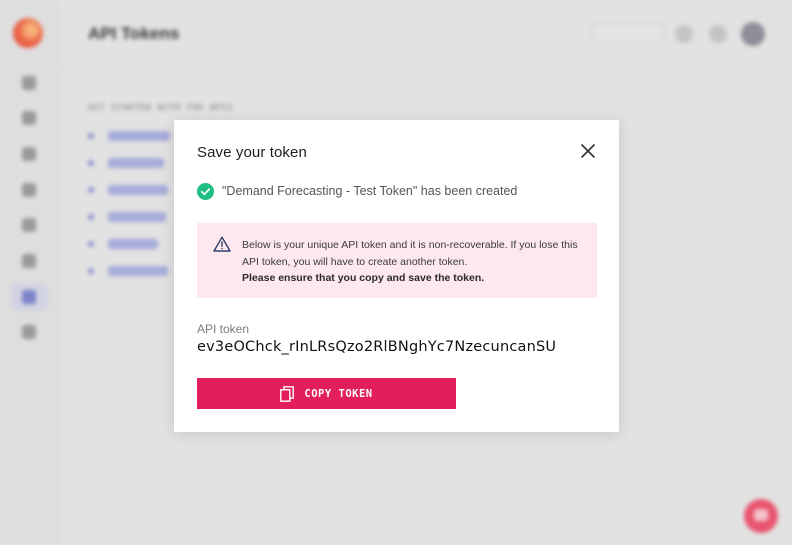 The image size is (792, 545). What do you see at coordinates (761, 516) in the screenshot?
I see `chat-fab-button` at bounding box center [761, 516].